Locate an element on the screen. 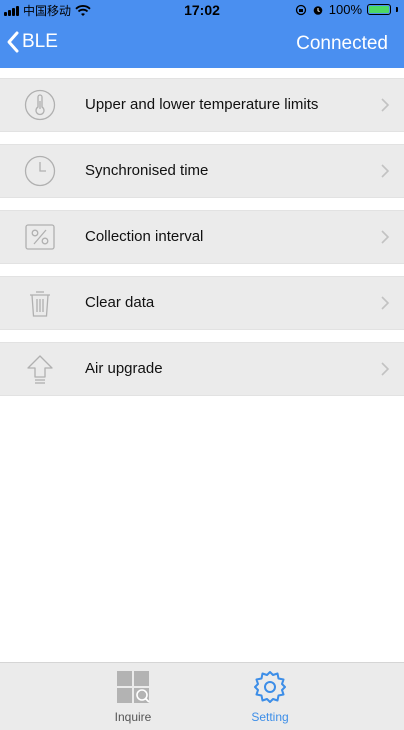  setting-row-air-upgrade: Air upgrade is located at coordinates (202, 369).